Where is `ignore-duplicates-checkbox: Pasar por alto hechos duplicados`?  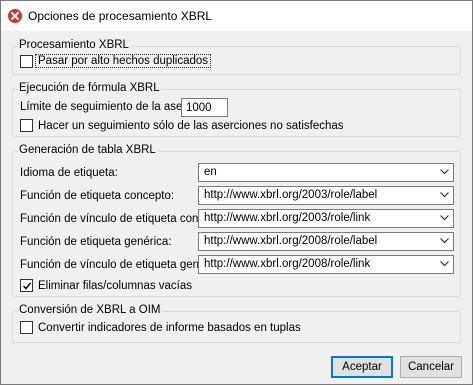 ignore-duplicates-checkbox: Pasar por alto hechos duplicados is located at coordinates (116, 61).